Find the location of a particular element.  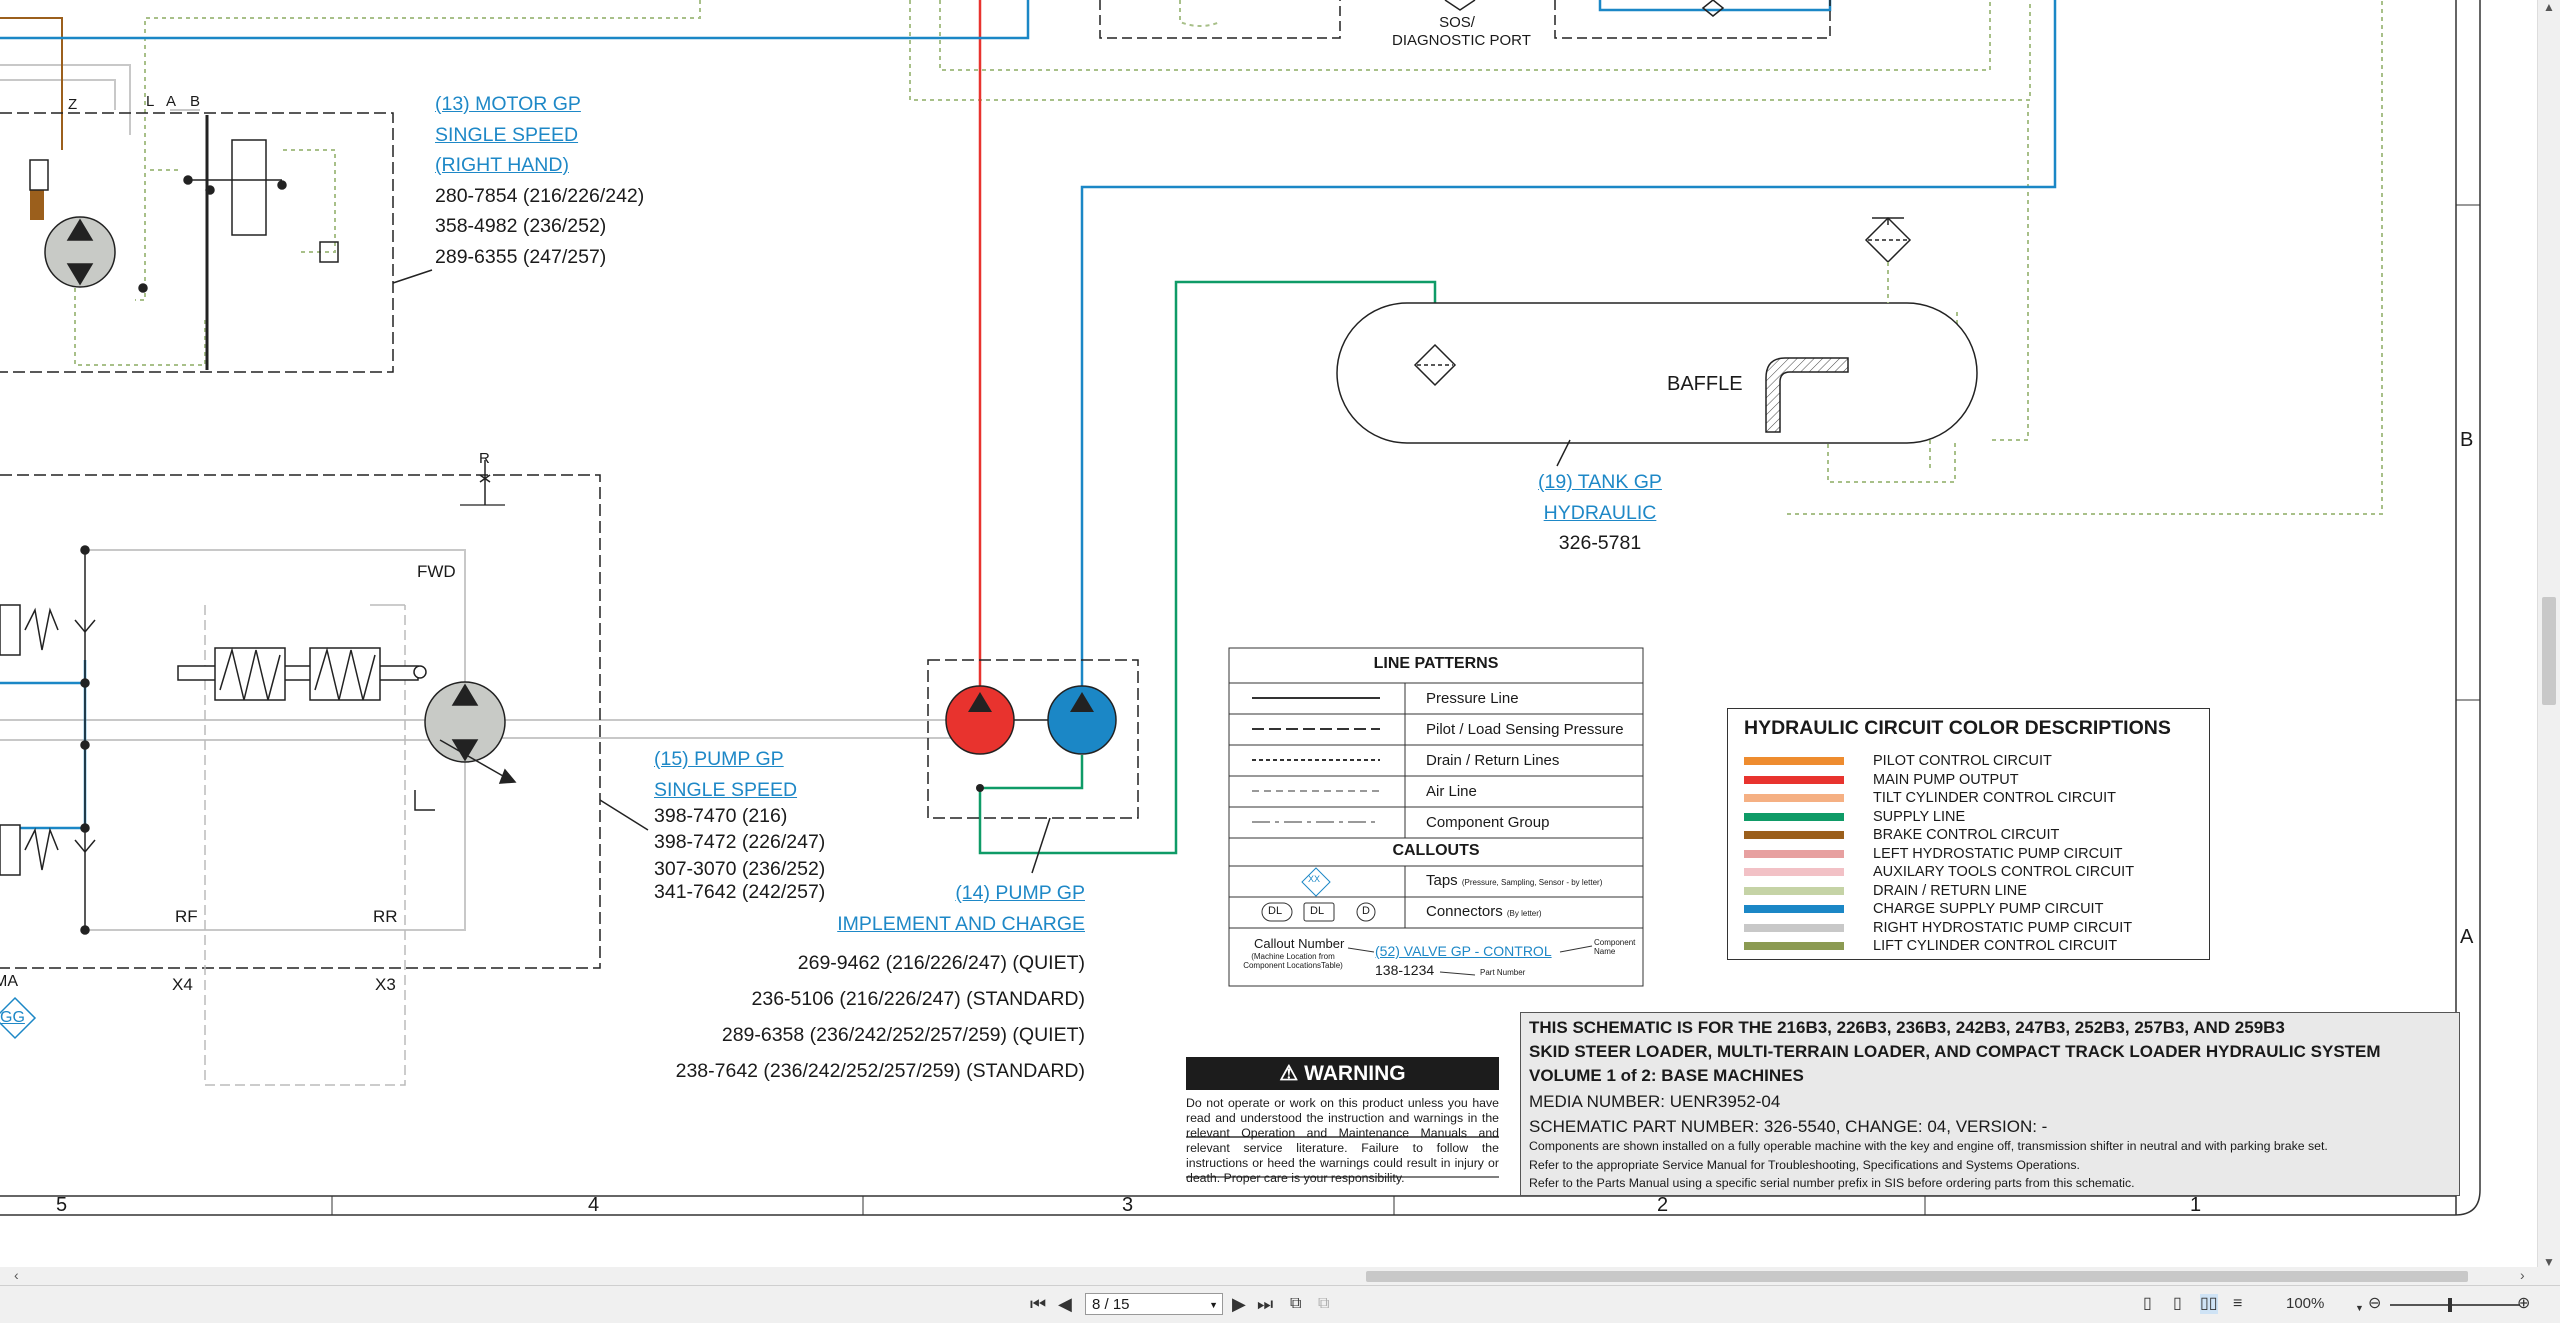

zoom-in-icon: ⊕ is located at coordinates (2523, 1304).